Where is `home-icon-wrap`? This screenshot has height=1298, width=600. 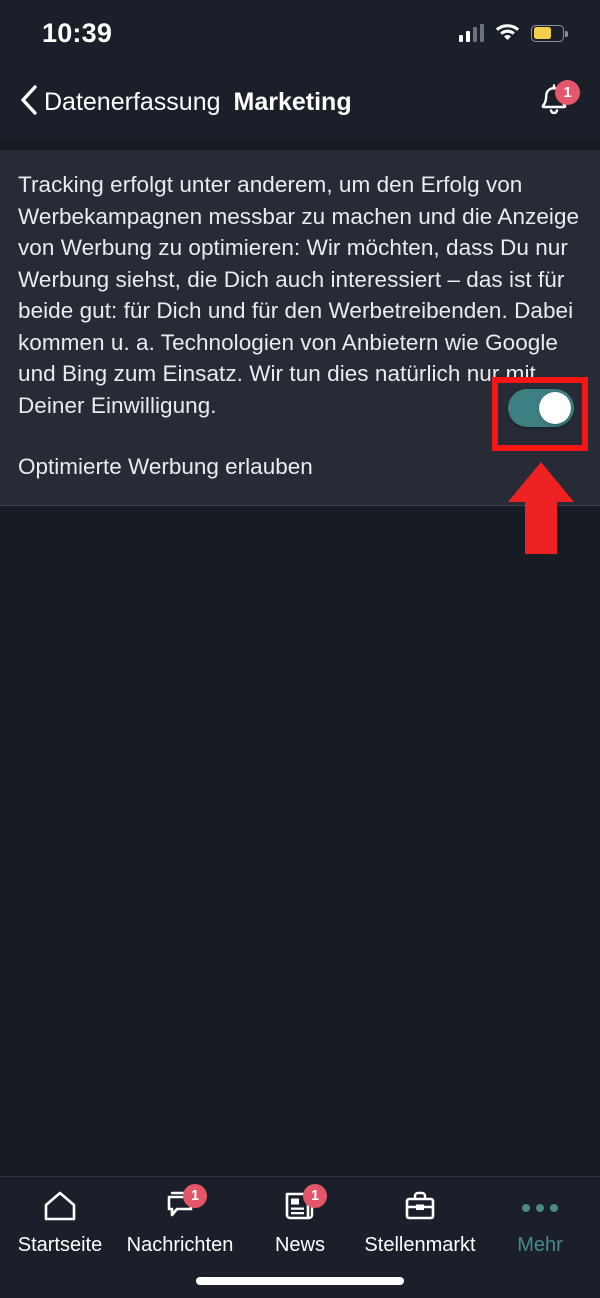 home-icon-wrap is located at coordinates (60, 1208).